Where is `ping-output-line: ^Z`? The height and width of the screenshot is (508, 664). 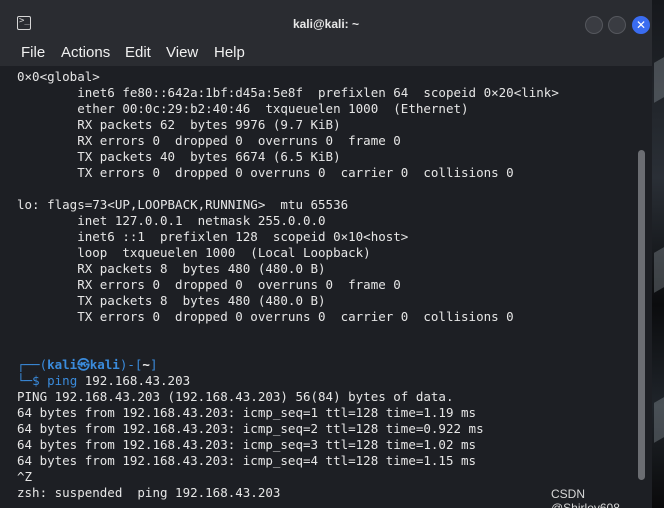
ping-output-line: ^Z is located at coordinates (25, 476).